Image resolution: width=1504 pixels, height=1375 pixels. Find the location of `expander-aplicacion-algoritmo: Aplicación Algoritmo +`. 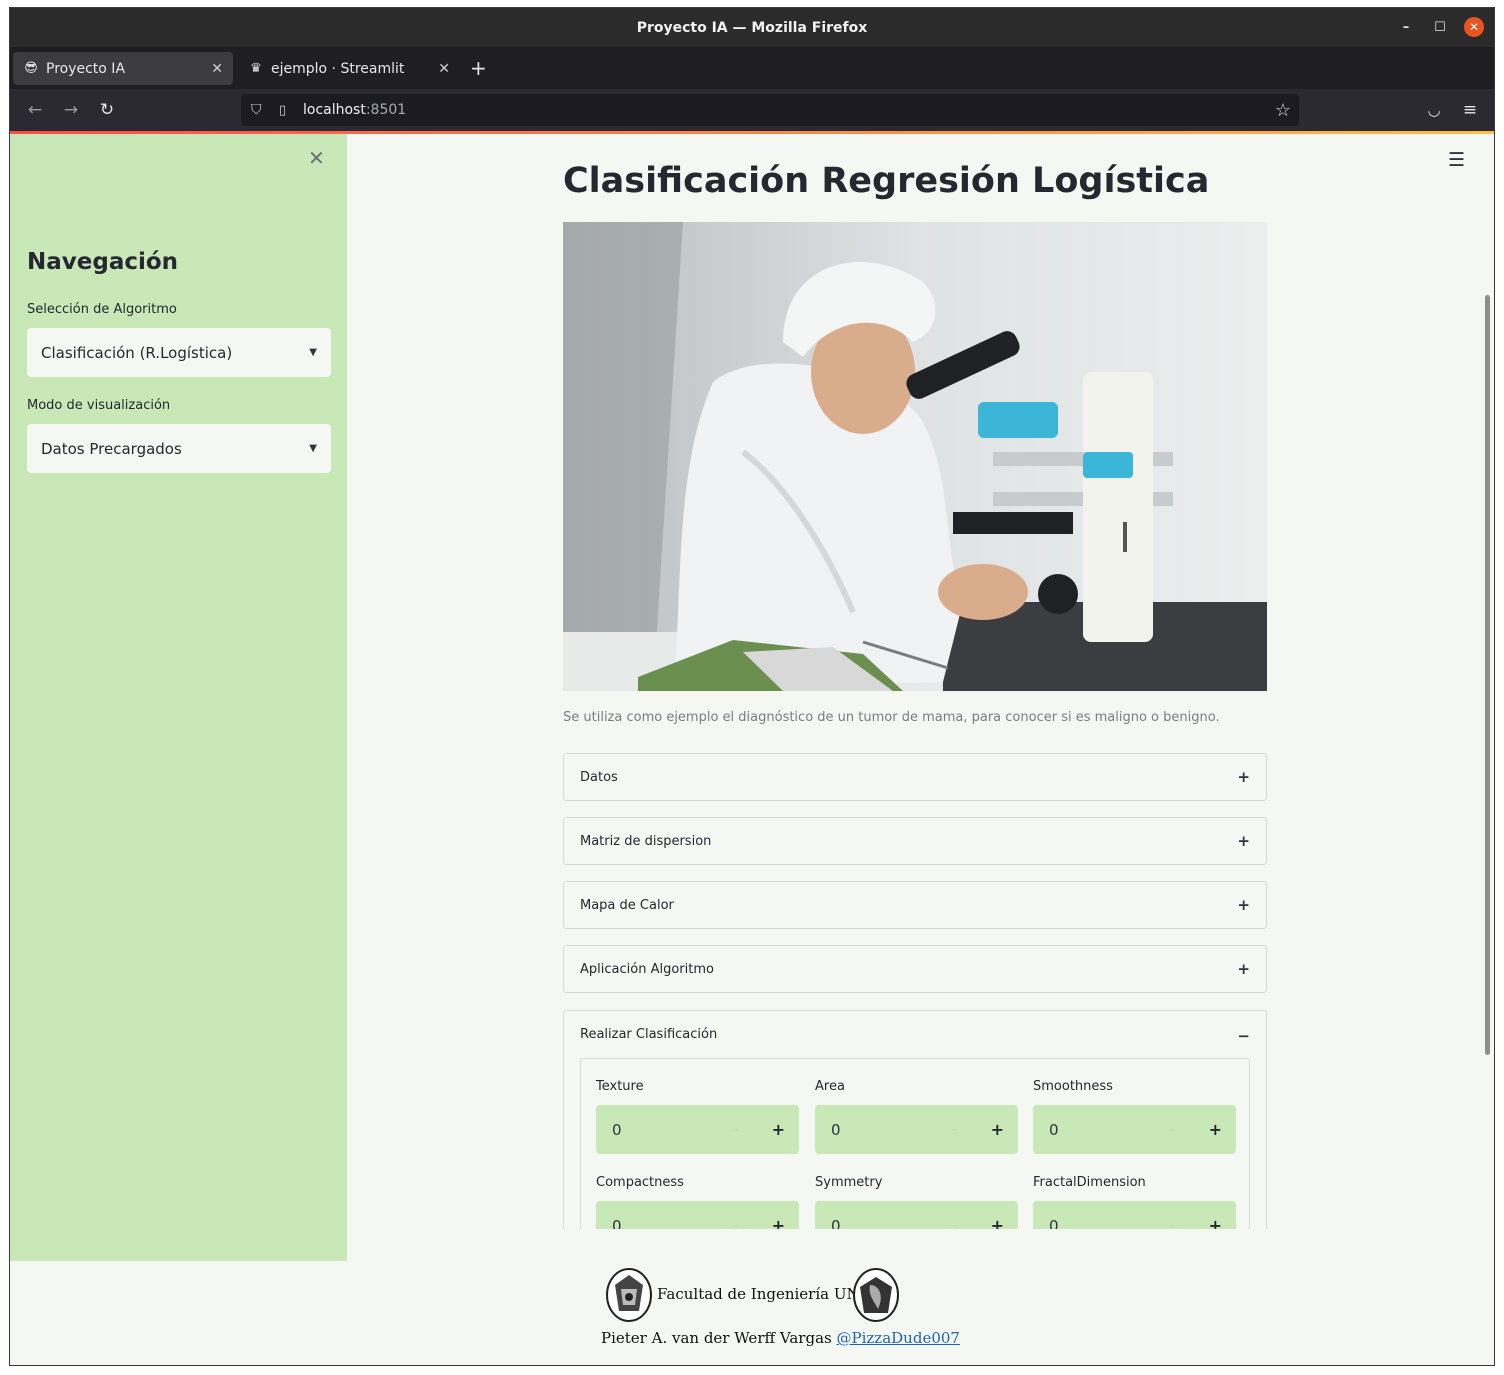

expander-aplicacion-algoritmo: Aplicación Algoritmo + is located at coordinates (915, 969).